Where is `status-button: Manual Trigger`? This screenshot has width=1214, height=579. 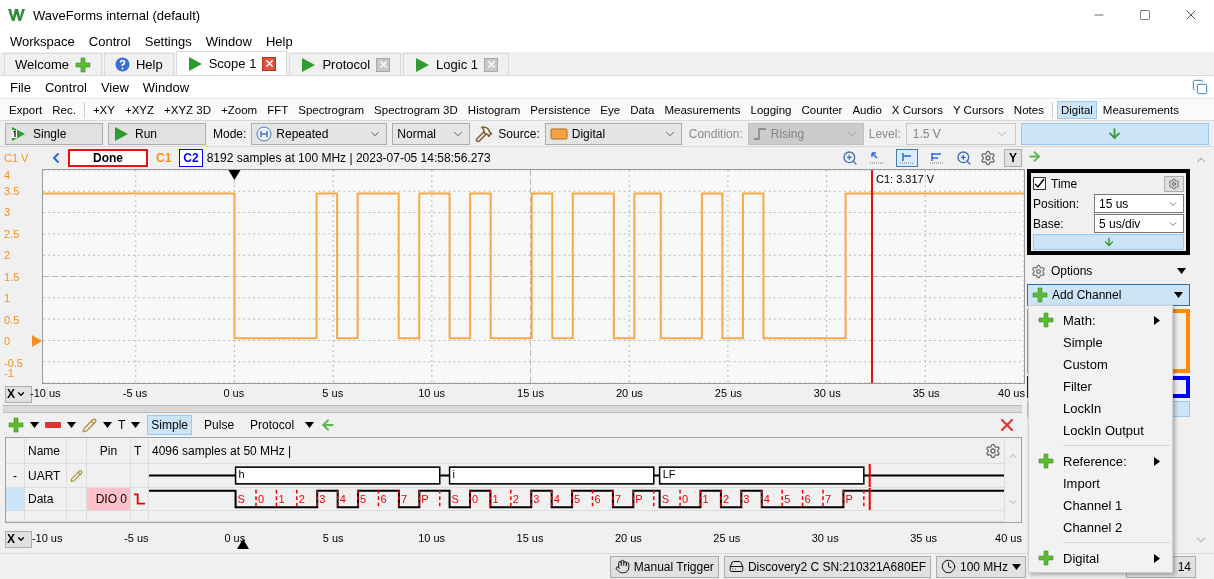 status-button: Manual Trigger is located at coordinates (664, 566).